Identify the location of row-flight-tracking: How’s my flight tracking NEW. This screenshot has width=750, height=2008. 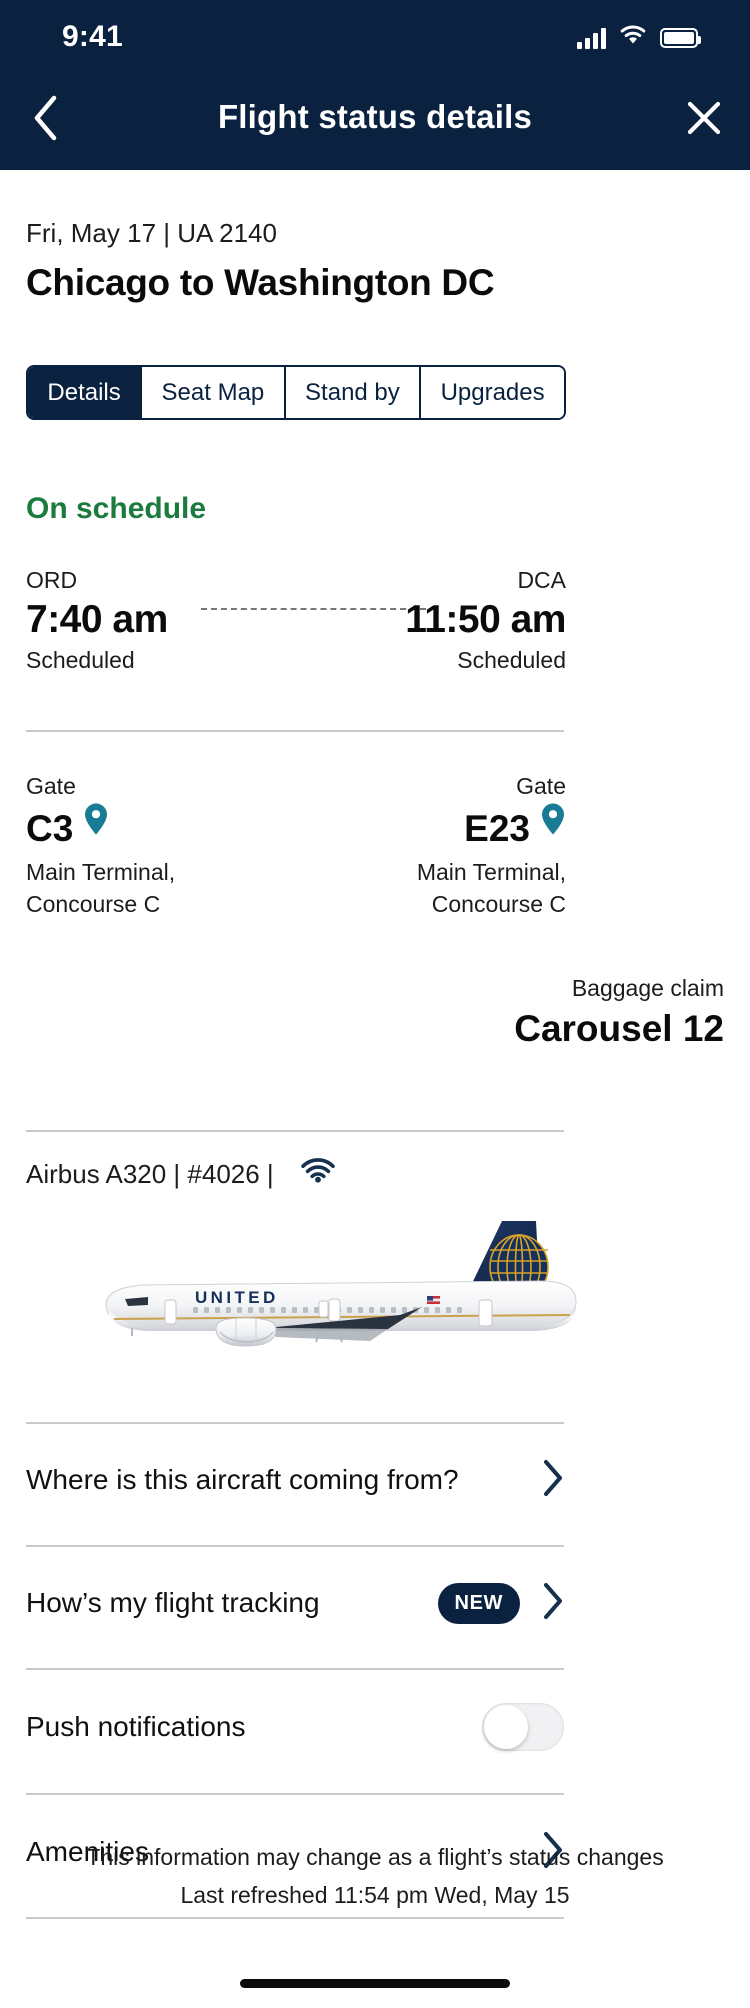
(295, 1603).